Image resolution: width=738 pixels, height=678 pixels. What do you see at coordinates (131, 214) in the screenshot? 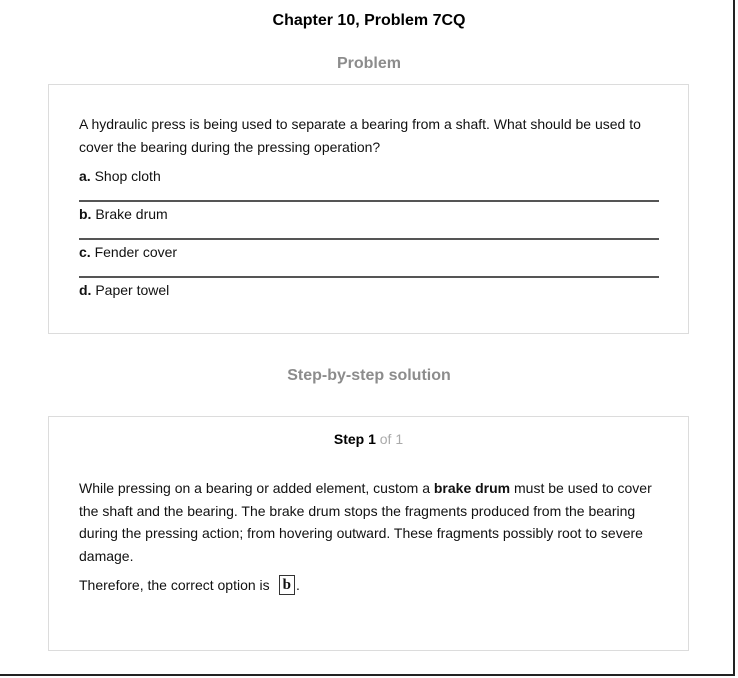
I see `option-text: Brake drum` at bounding box center [131, 214].